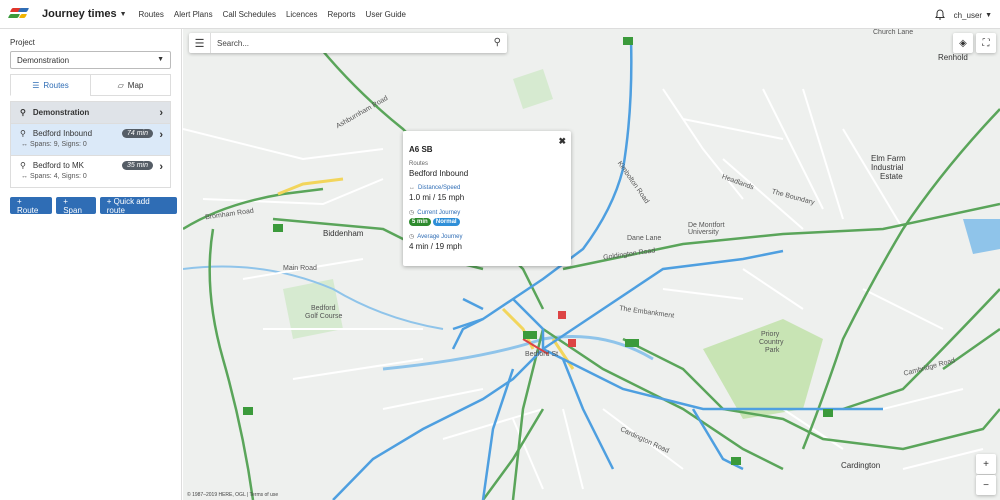 Image resolution: width=1000 pixels, height=500 pixels. Describe the element at coordinates (770, 334) in the screenshot. I see `map-label-priory: Priory` at that location.